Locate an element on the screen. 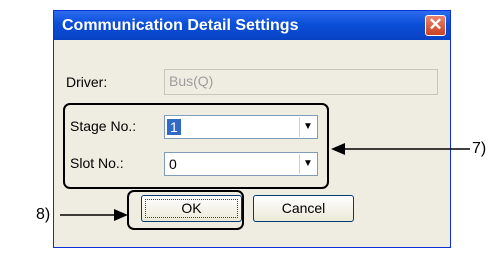 The height and width of the screenshot is (258, 498). callout-label-7: 7) is located at coordinates (479, 148).